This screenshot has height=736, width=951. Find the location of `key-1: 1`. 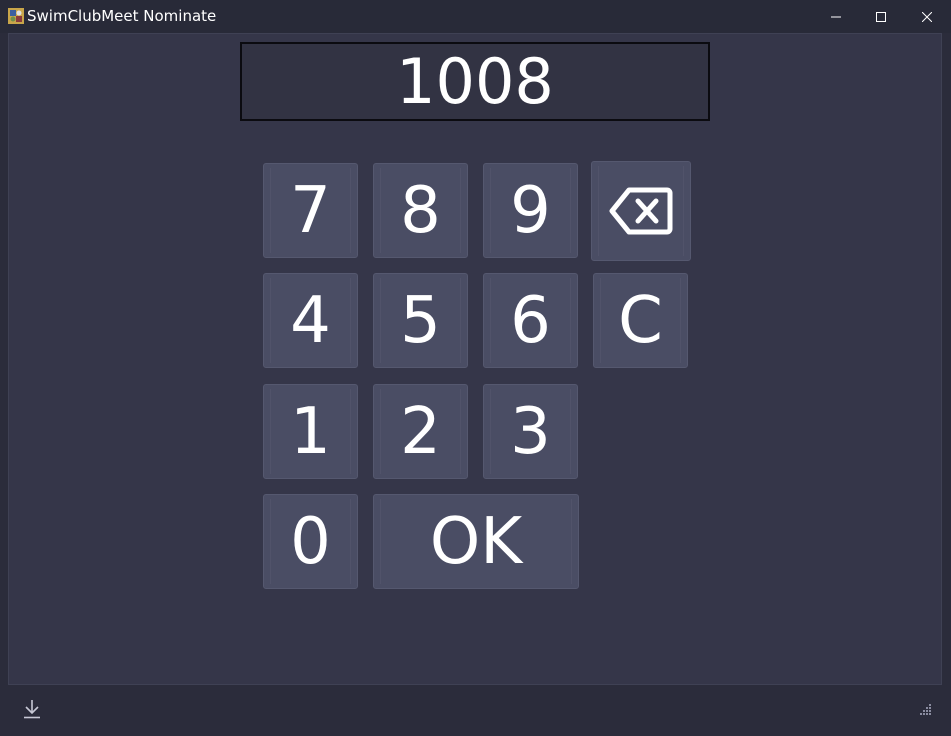

key-1: 1 is located at coordinates (310, 431).